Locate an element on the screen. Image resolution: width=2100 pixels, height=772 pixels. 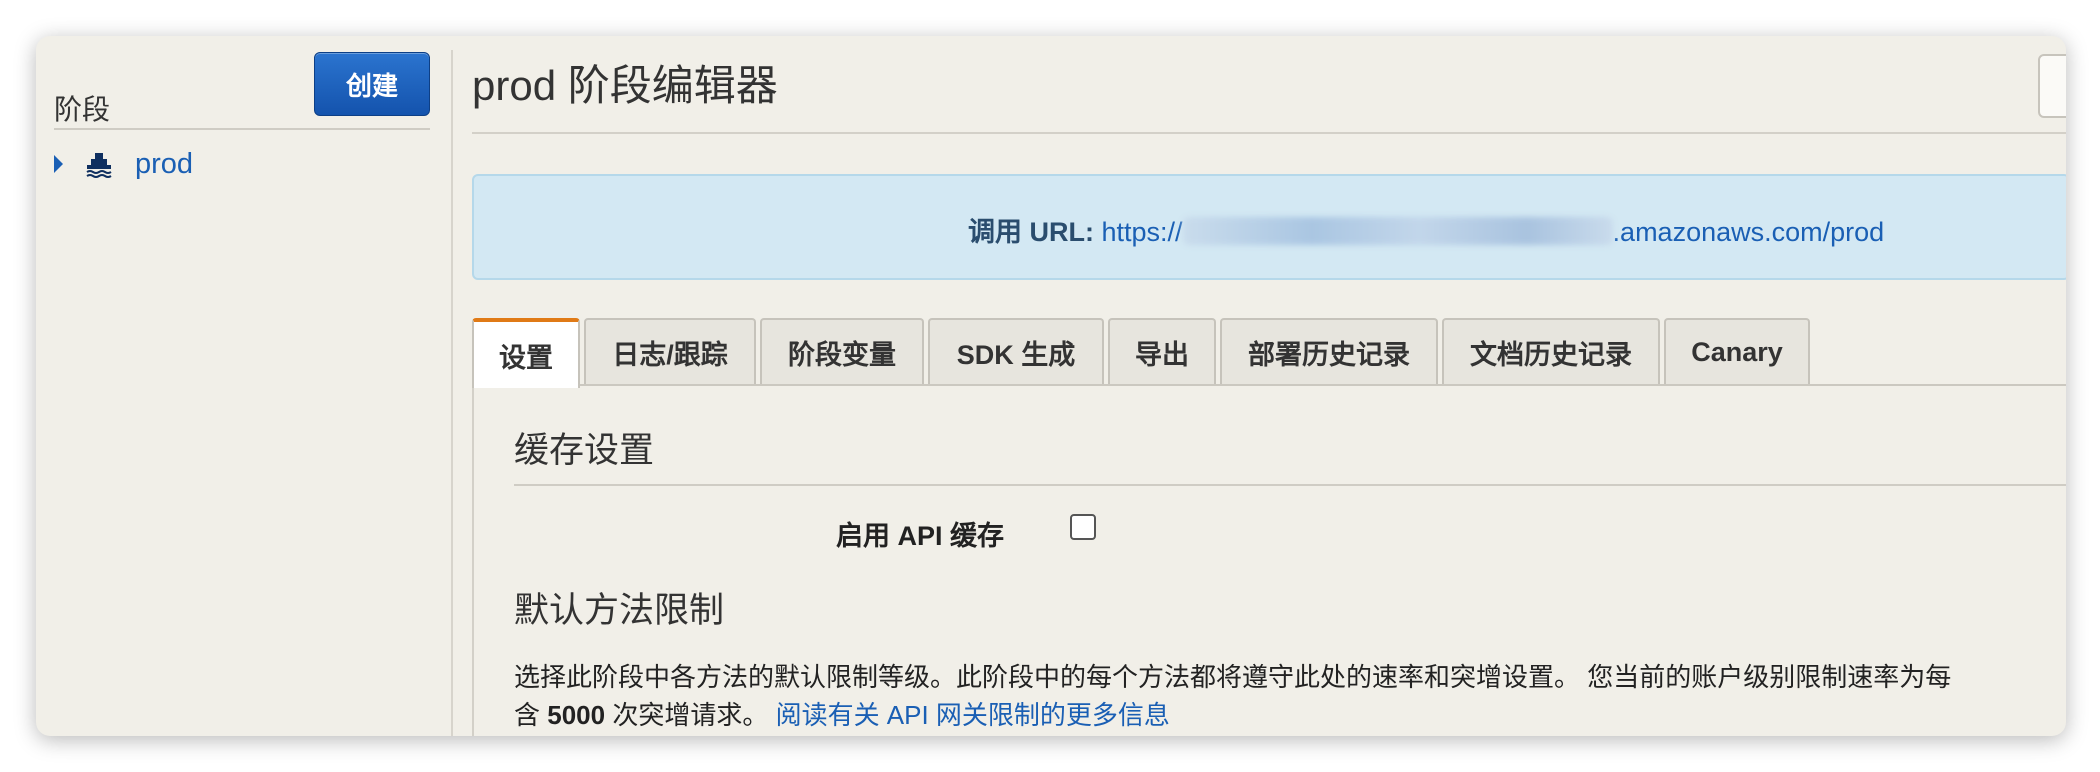
invoke-url-label: 调用 URL: is located at coordinates (1031, 232).